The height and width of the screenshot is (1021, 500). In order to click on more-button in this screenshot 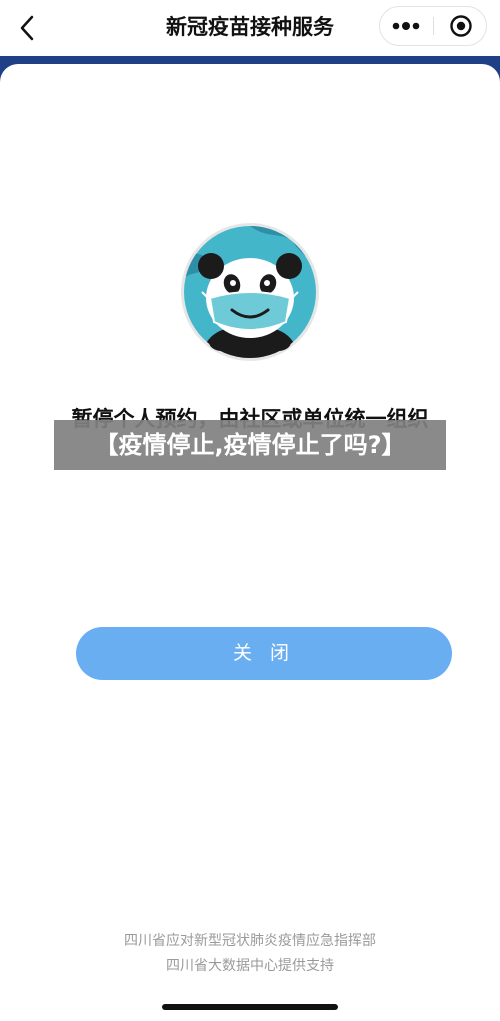, I will do `click(406, 26)`.